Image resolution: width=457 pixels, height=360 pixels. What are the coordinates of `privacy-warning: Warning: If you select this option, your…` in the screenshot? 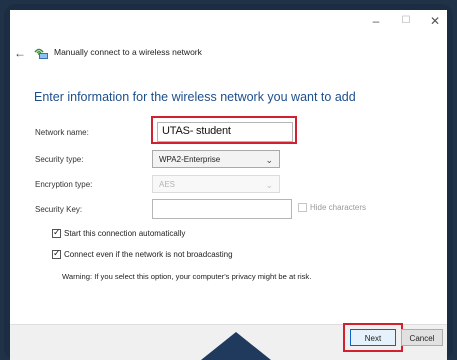 It's located at (187, 276).